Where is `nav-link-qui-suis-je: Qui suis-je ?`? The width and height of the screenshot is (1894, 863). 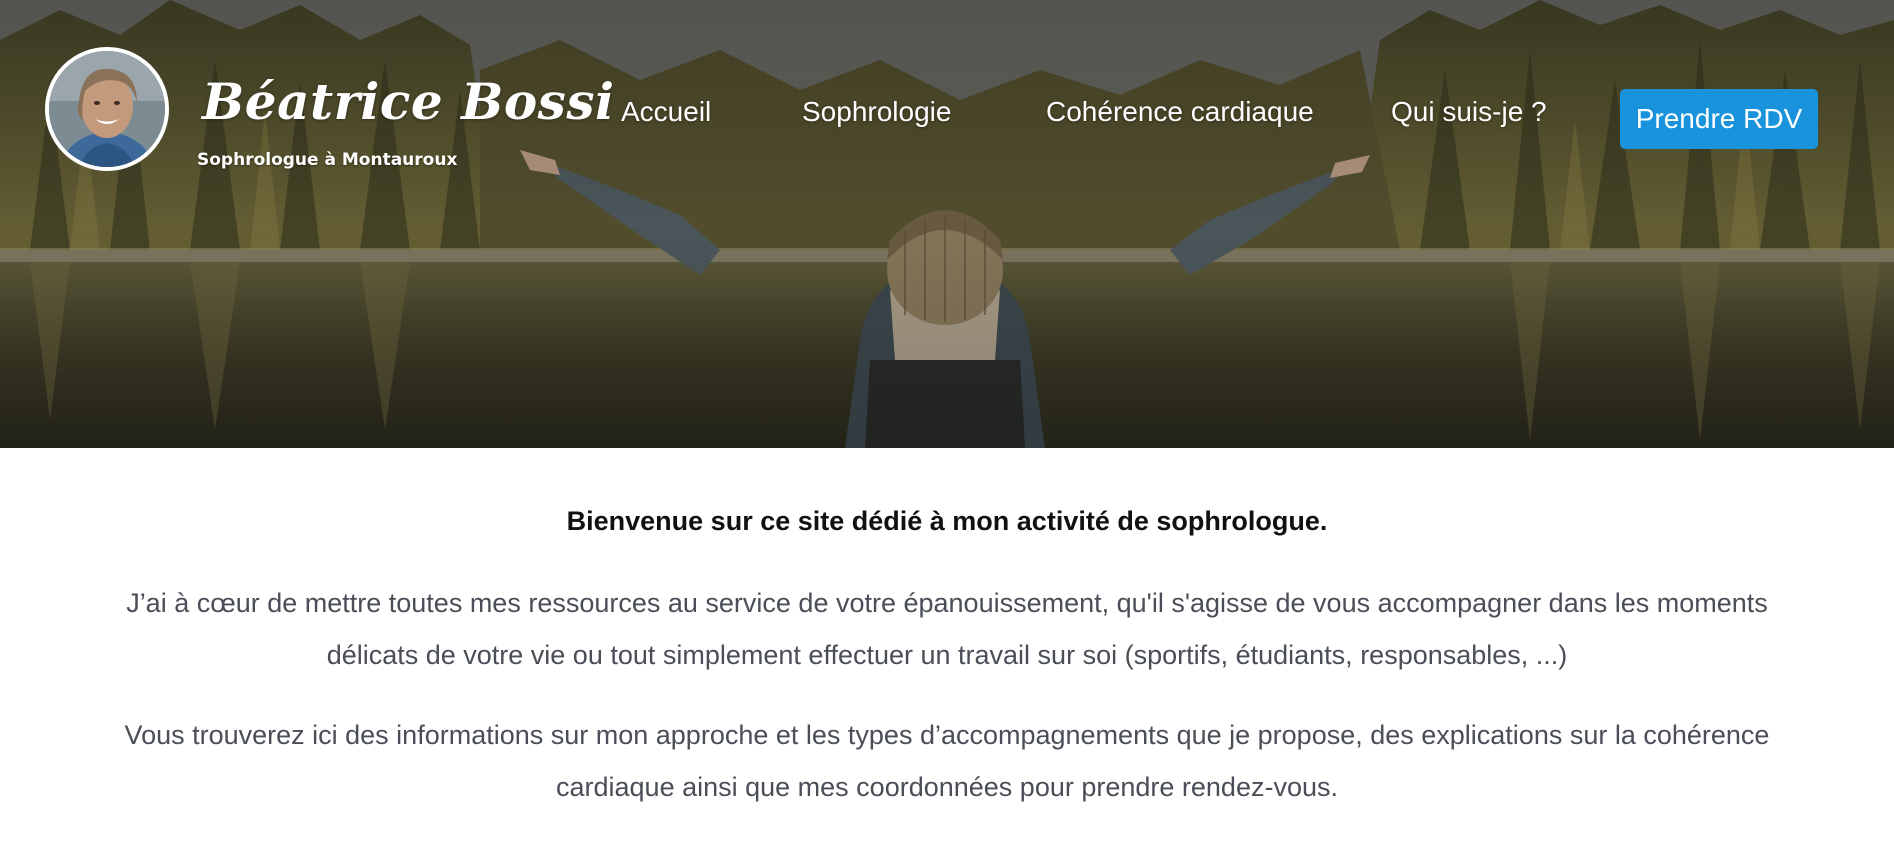 nav-link-qui-suis-je: Qui suis-je ? is located at coordinates (1469, 112).